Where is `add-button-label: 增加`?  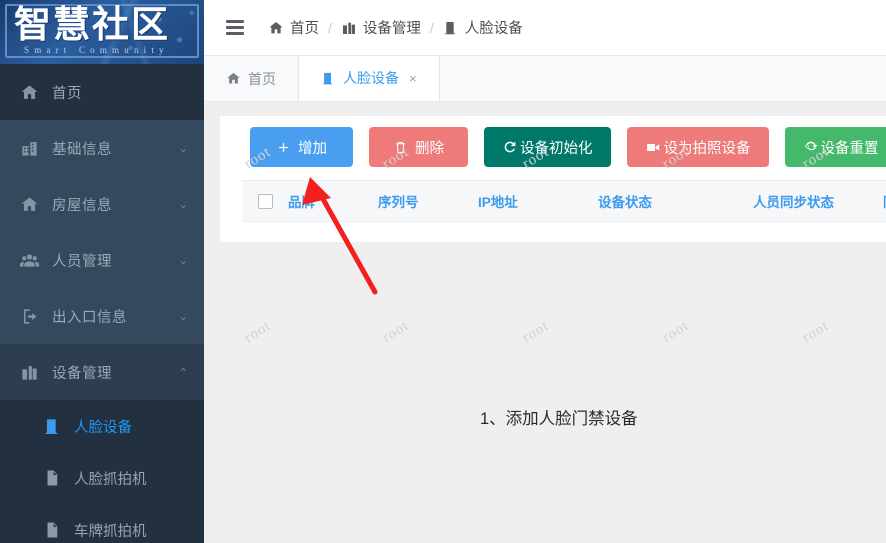 add-button-label: 增加 is located at coordinates (312, 148).